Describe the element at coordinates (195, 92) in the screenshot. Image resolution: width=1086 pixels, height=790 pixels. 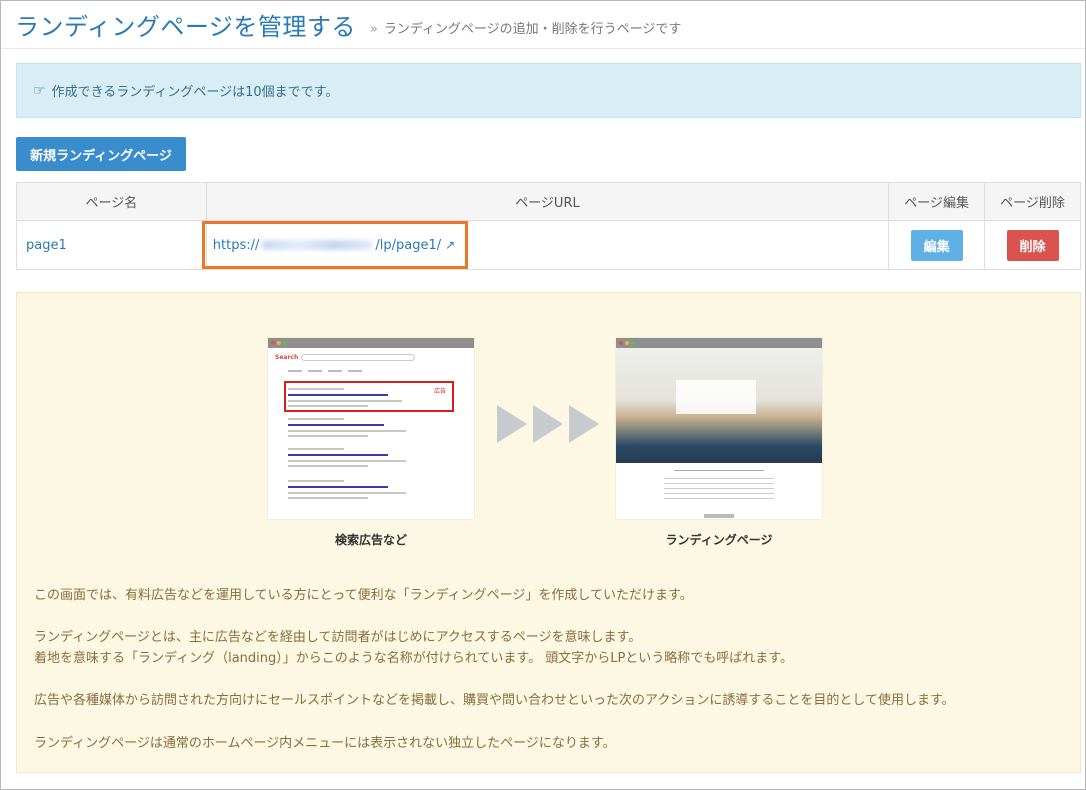
I see `notice-text: 作成できるランディングページは10個までです。` at that location.